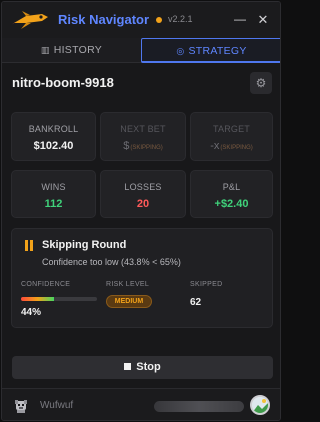 This screenshot has width=320, height=422. I want to click on tab-strategy: ◎ STRATEGY, so click(210, 50).